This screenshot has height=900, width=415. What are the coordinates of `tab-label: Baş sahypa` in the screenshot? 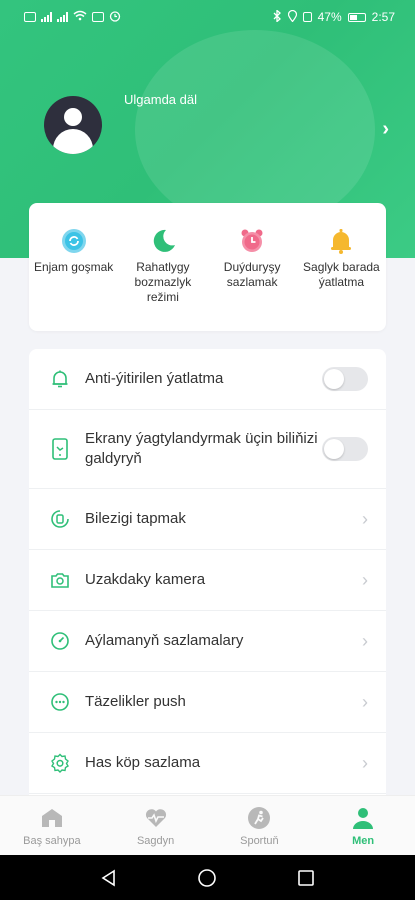 It's located at (52, 840).